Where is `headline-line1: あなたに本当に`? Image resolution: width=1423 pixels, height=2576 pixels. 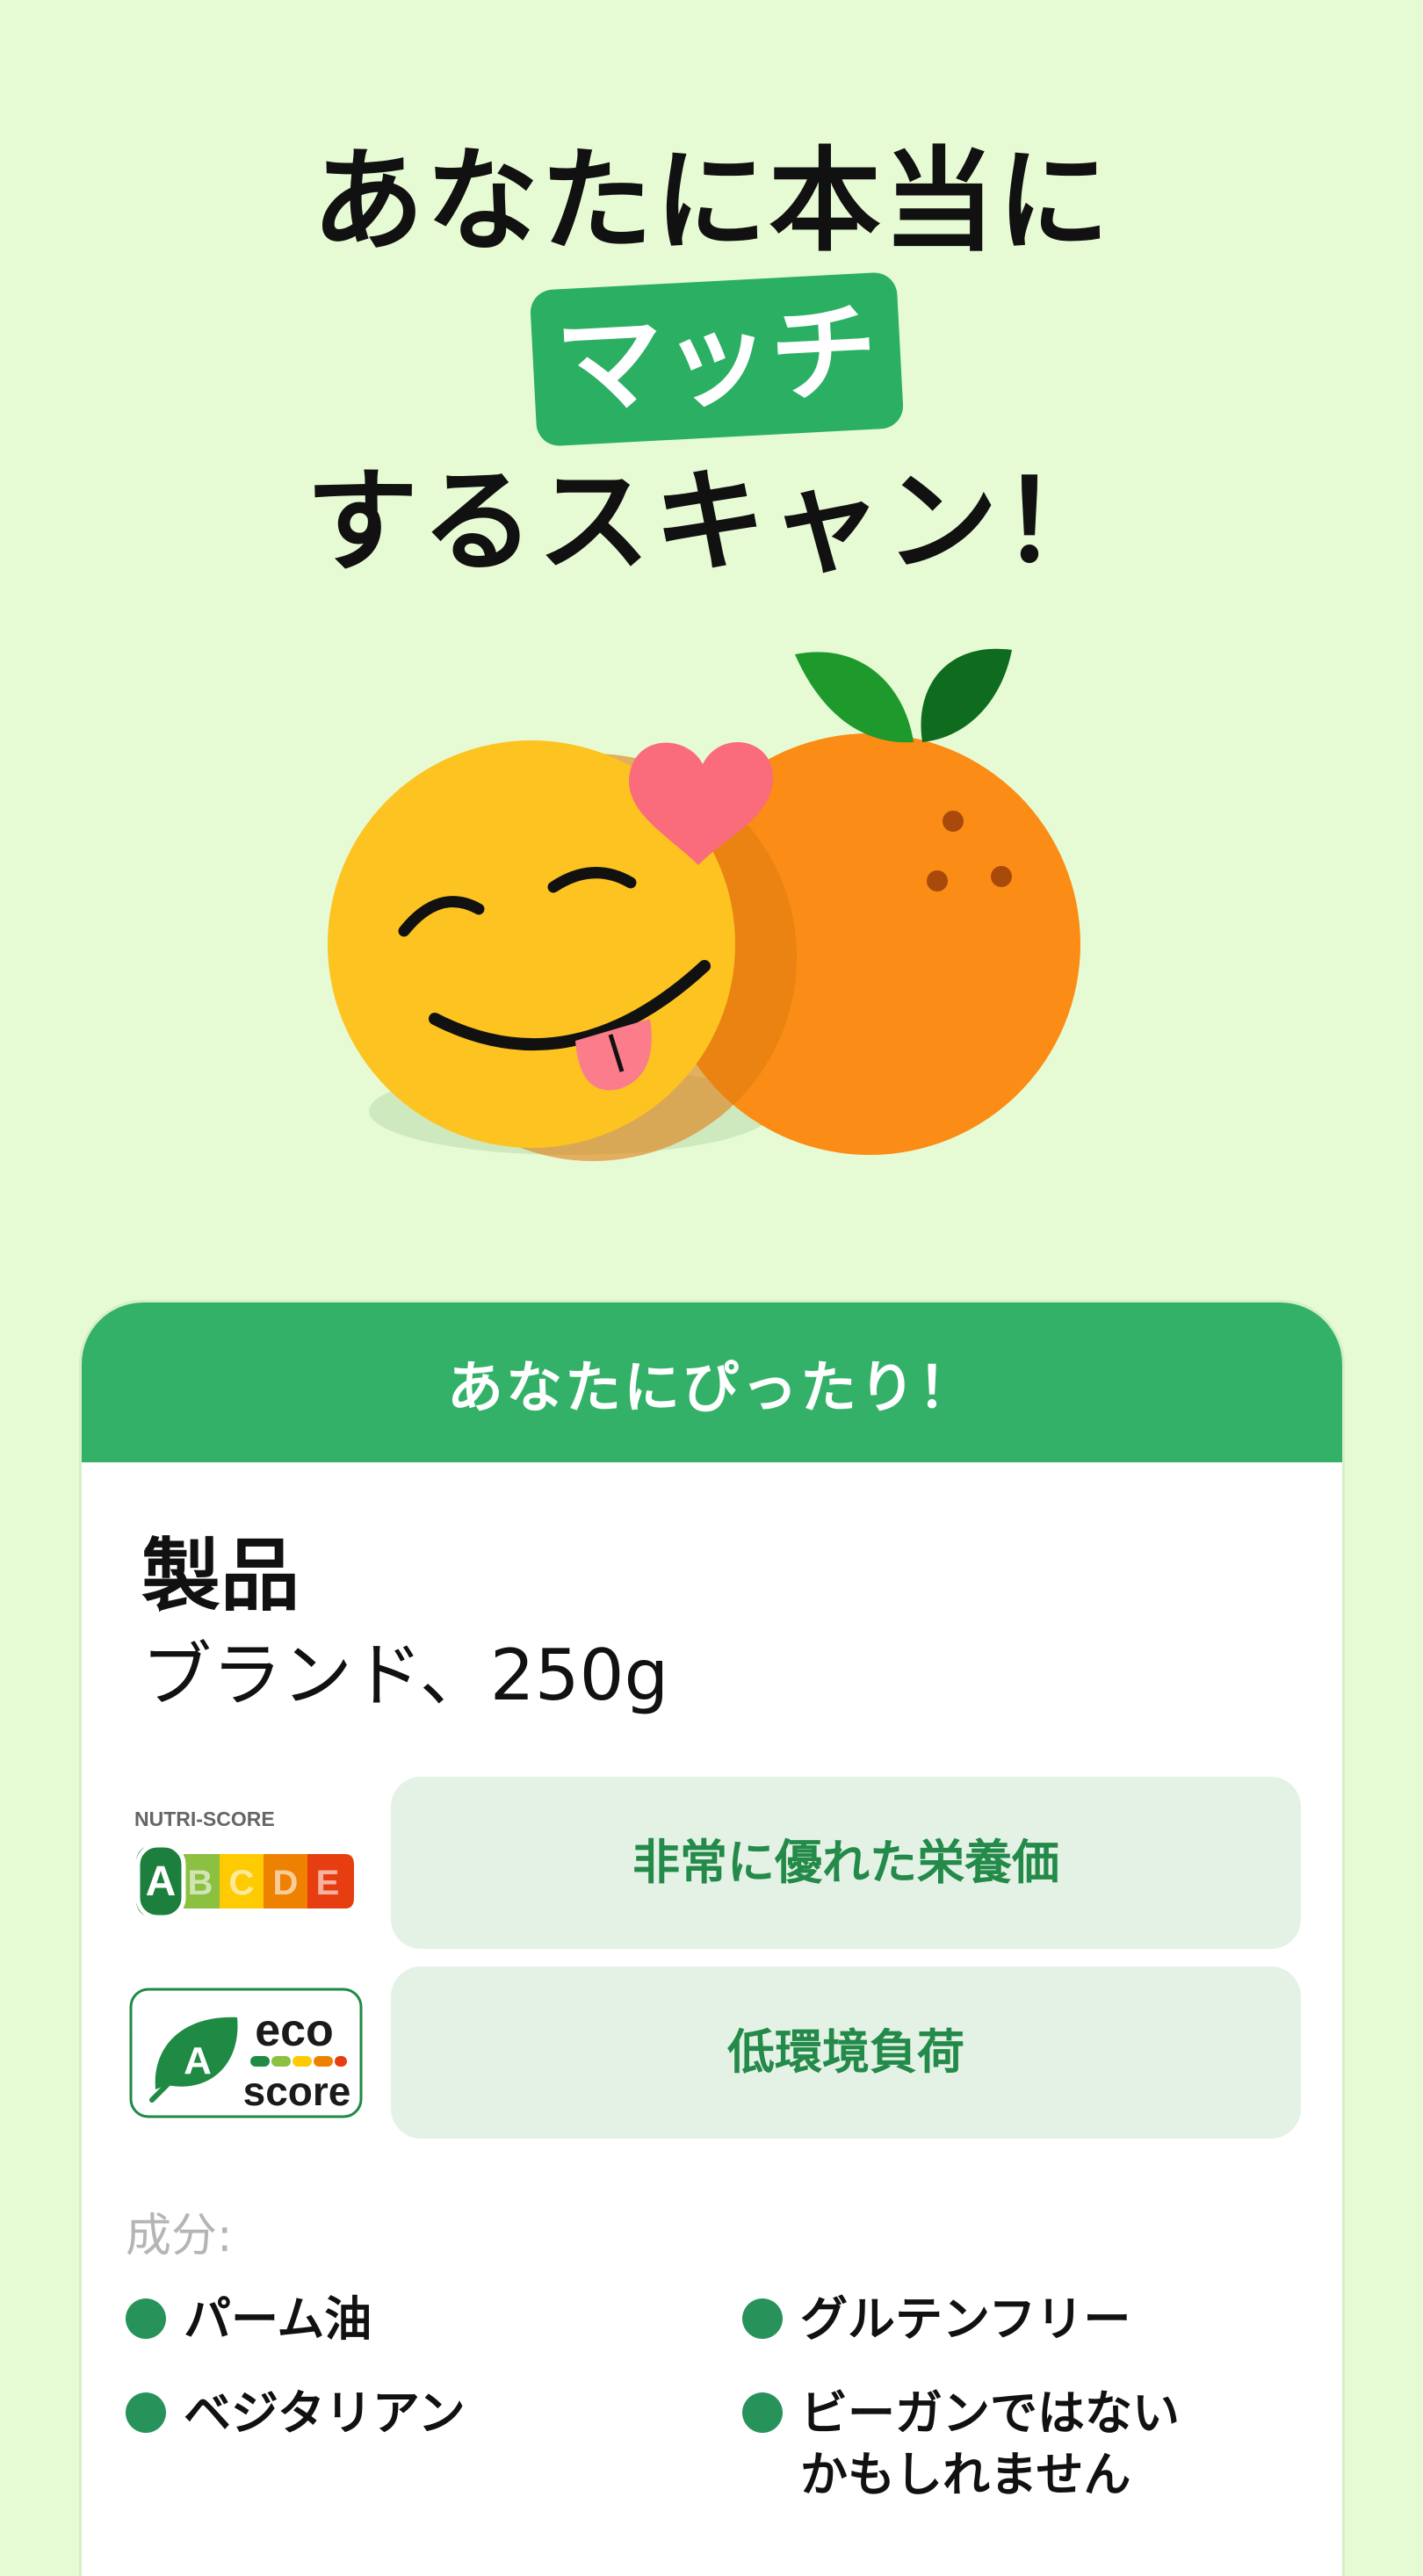
headline-line1: あなたに本当に is located at coordinates (711, 201).